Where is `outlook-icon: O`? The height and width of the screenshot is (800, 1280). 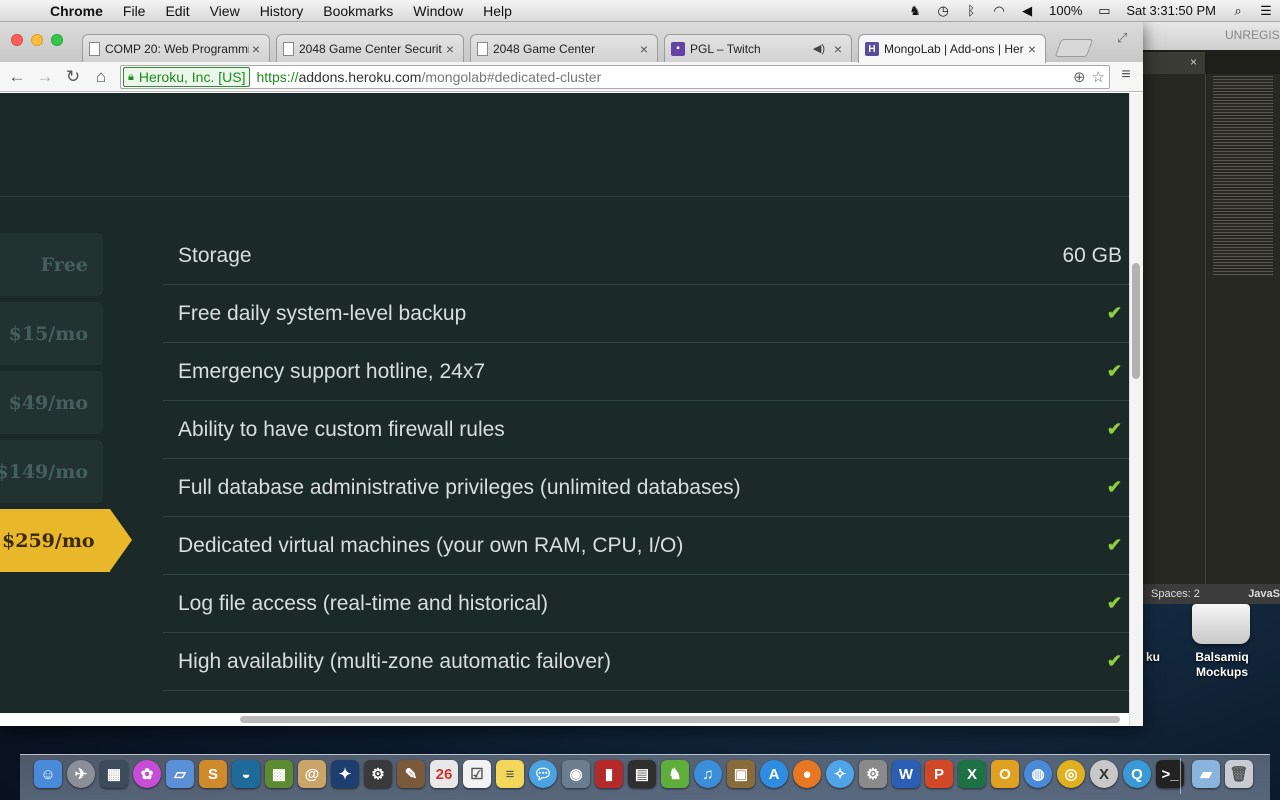 outlook-icon: O is located at coordinates (1005, 774).